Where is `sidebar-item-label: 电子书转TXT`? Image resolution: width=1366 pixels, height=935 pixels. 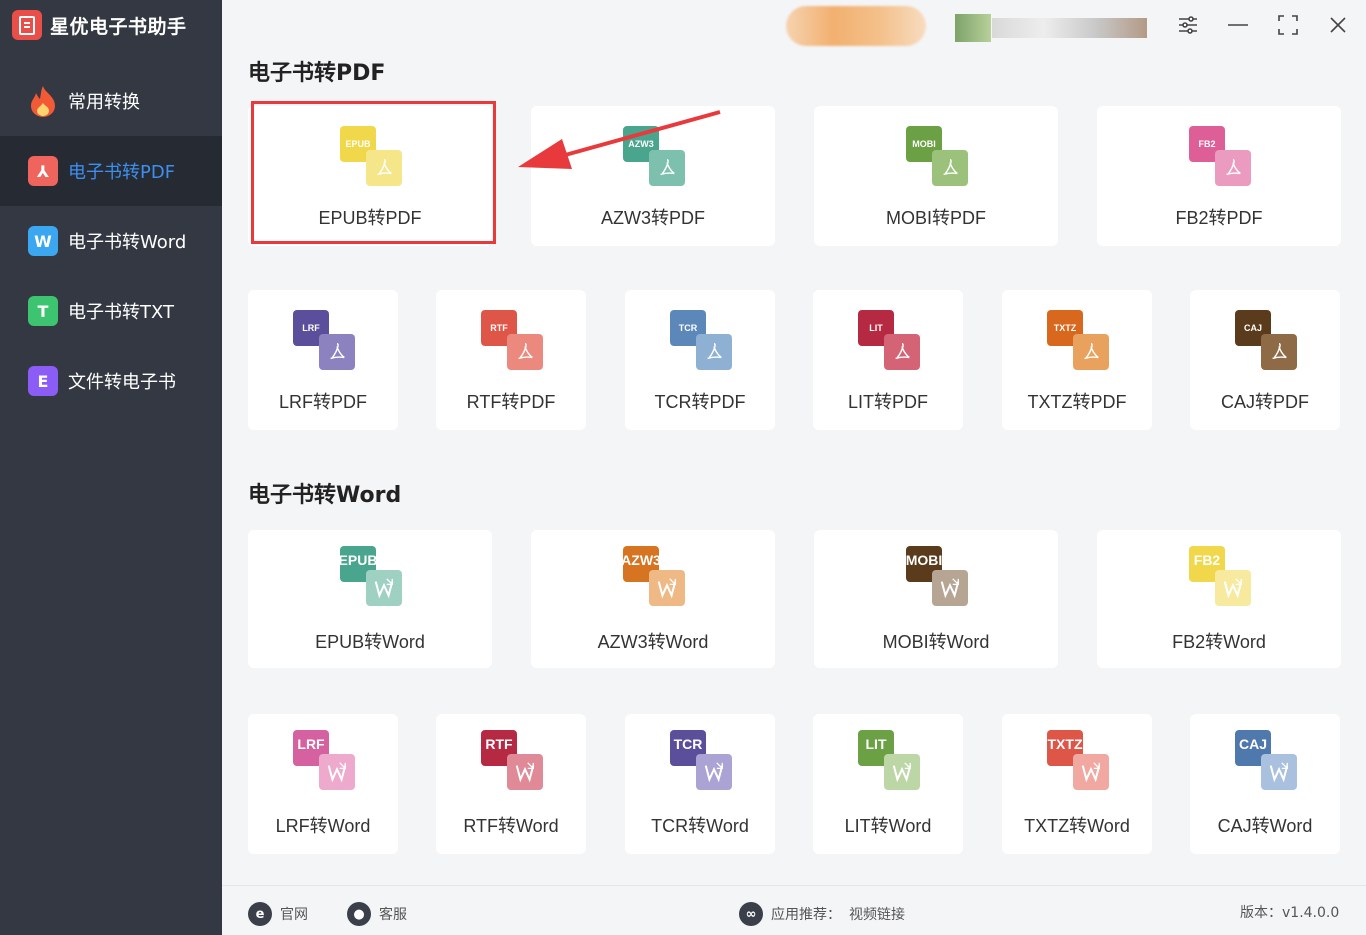
sidebar-item-label: 电子书转TXT is located at coordinates (121, 312).